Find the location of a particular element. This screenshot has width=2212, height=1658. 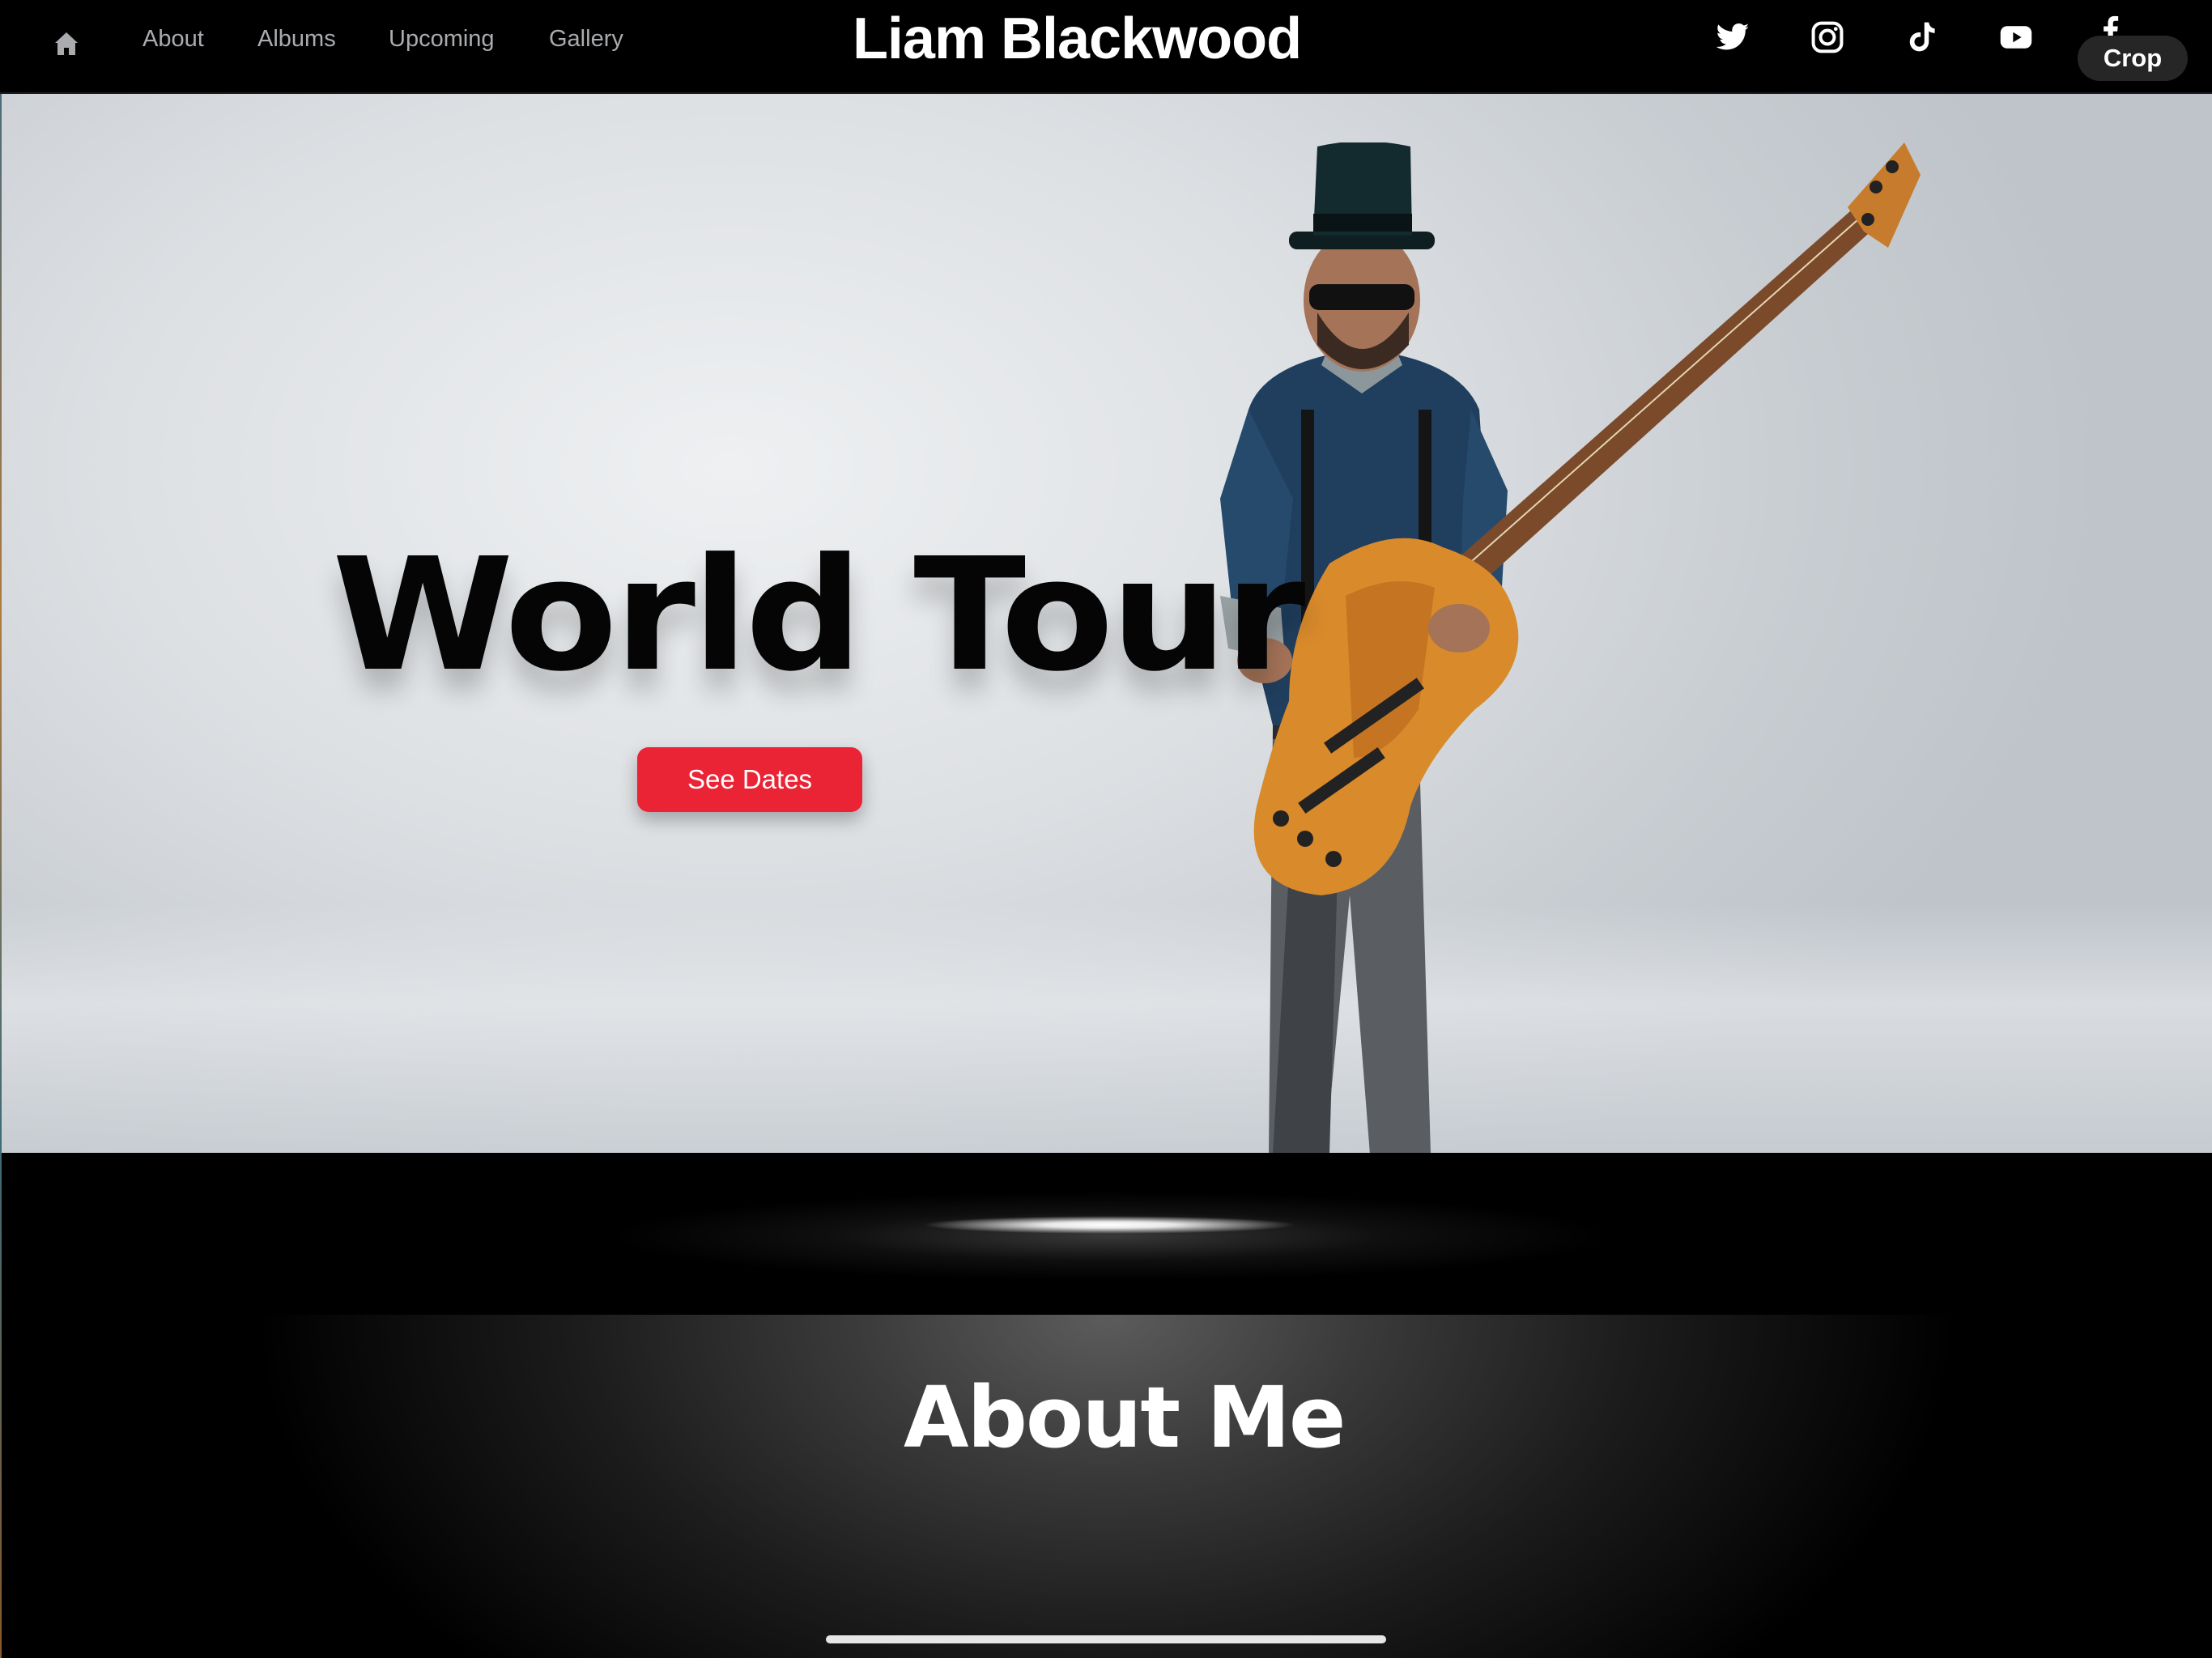

about-title: About Me is located at coordinates (1125, 1417).